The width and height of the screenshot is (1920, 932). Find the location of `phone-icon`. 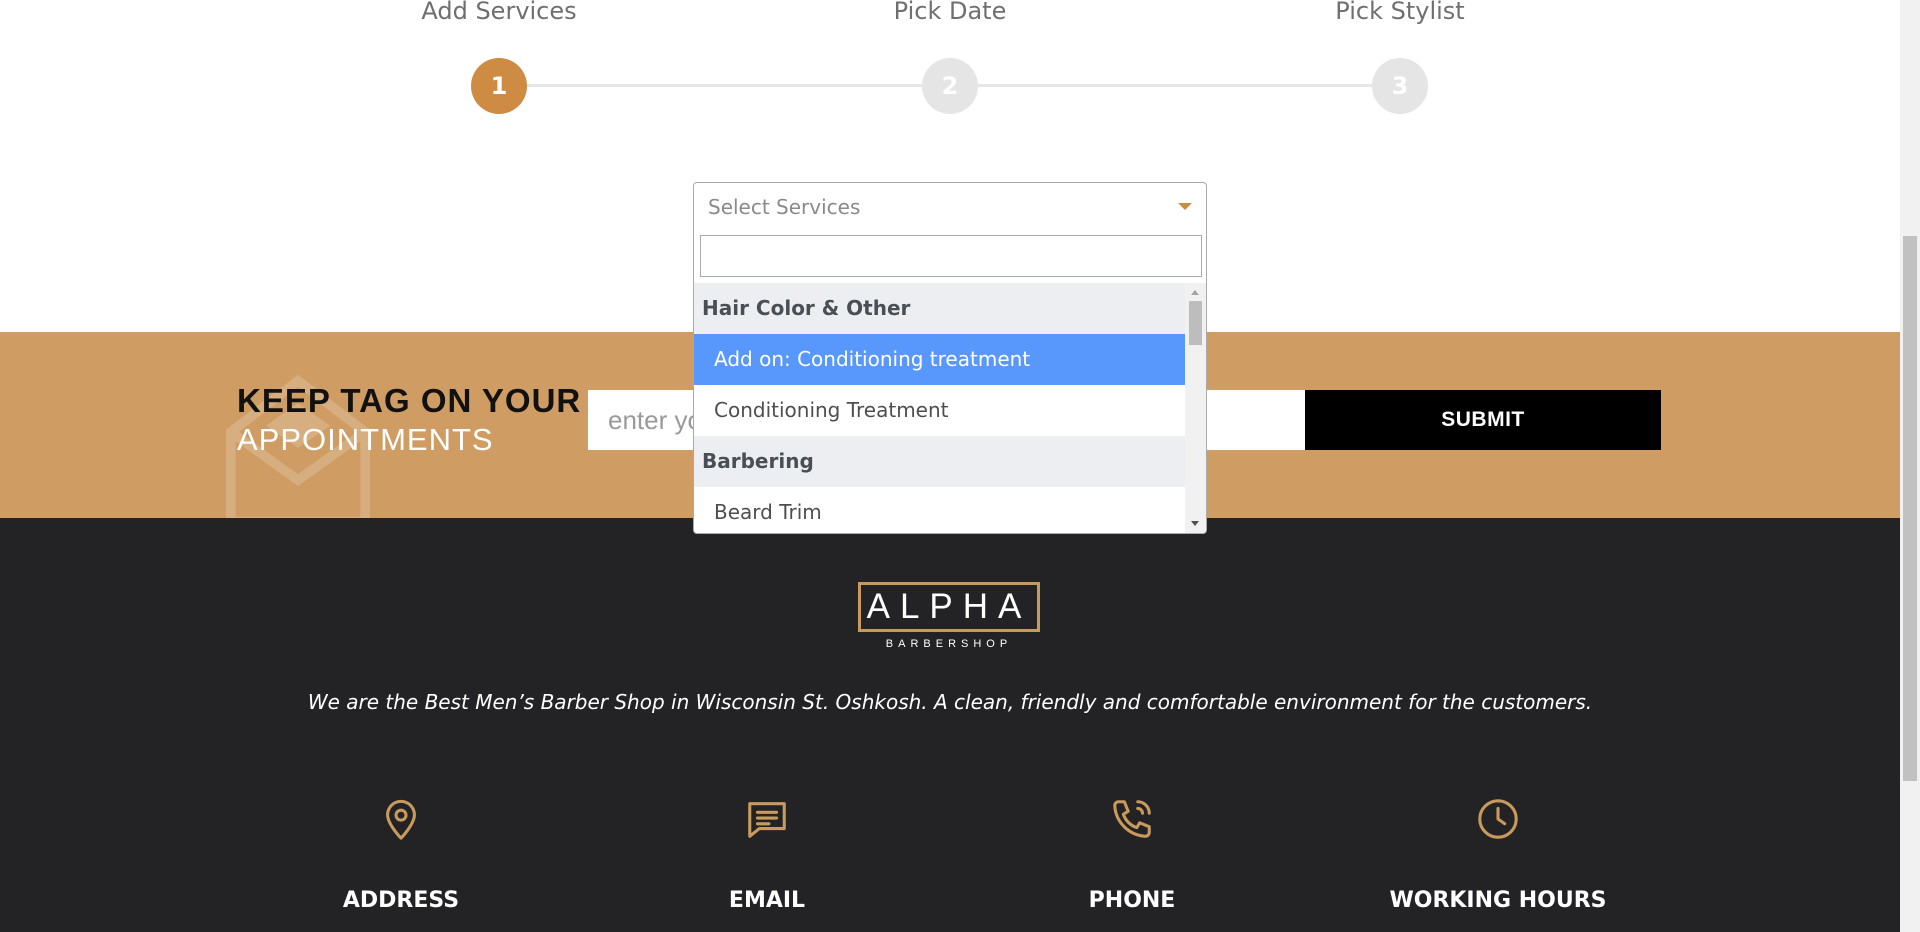

phone-icon is located at coordinates (1132, 819).